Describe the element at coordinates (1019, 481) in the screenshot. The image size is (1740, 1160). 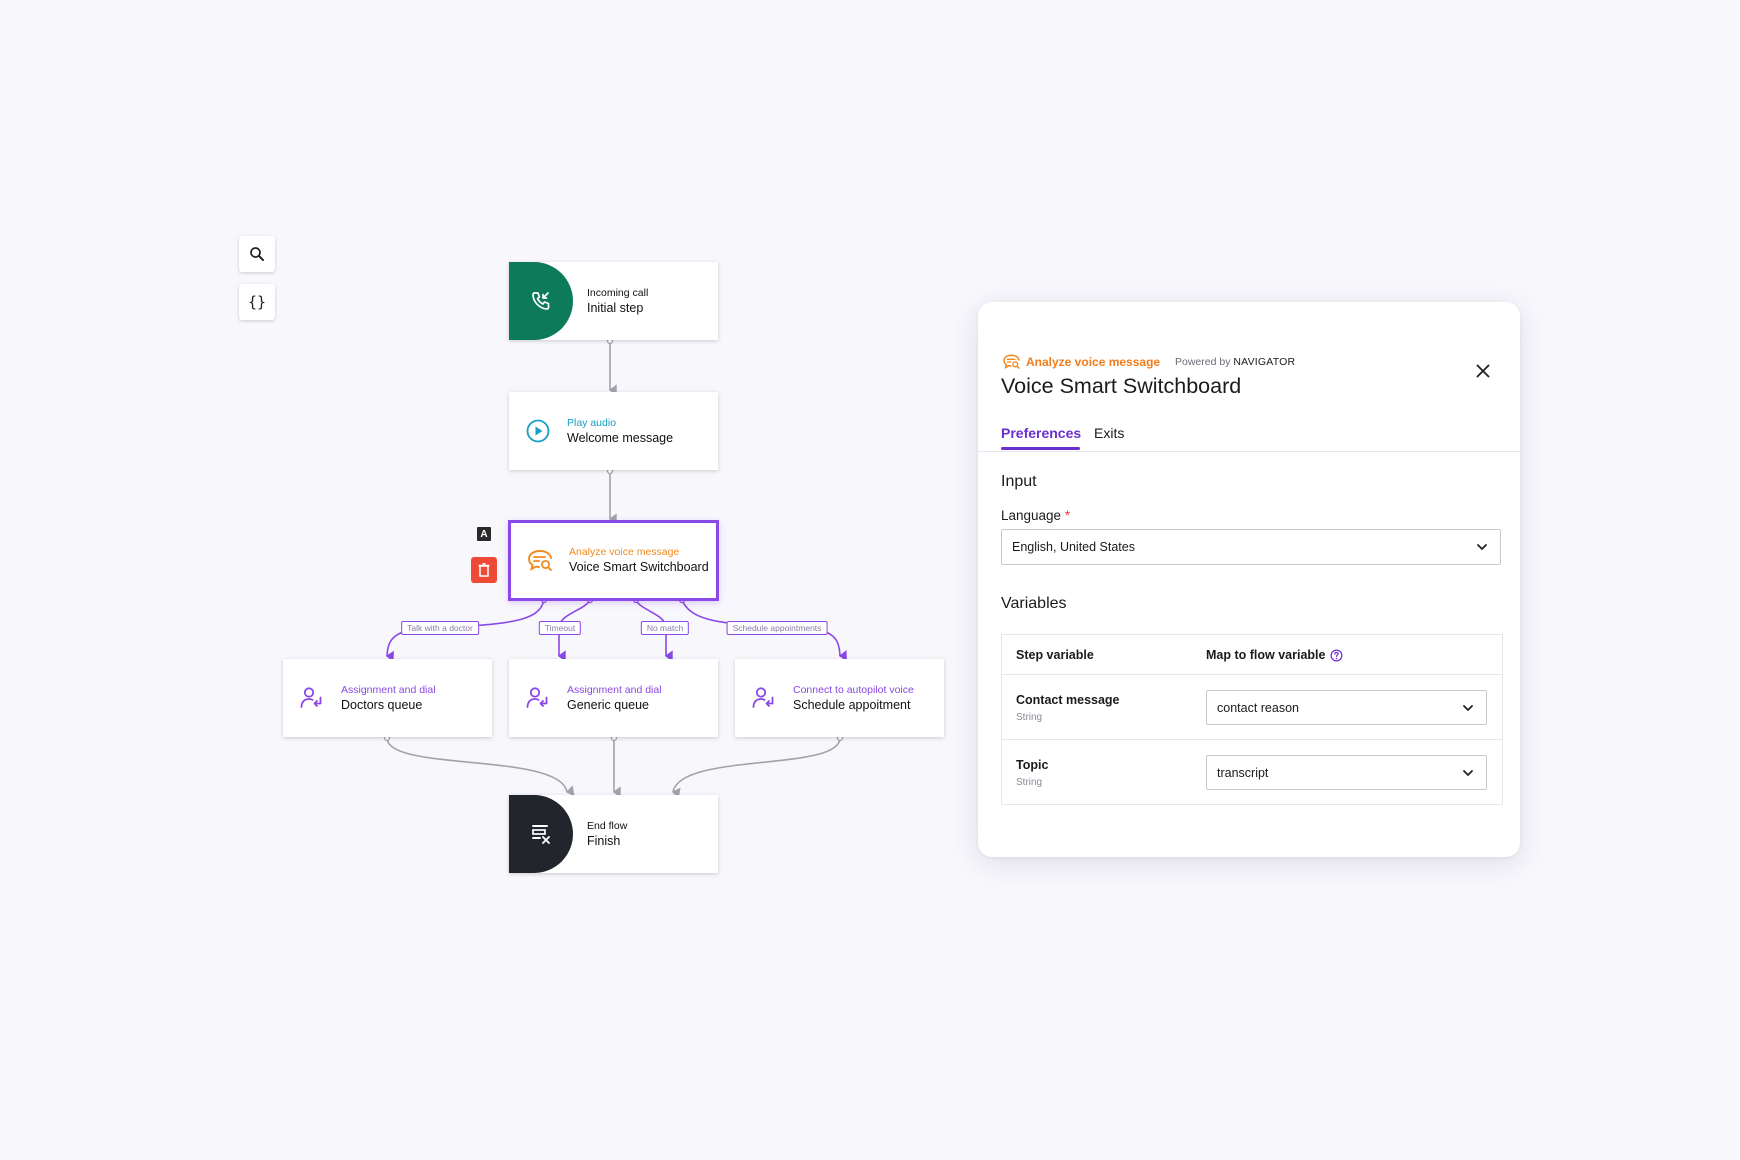
I see `input-heading: Input` at that location.